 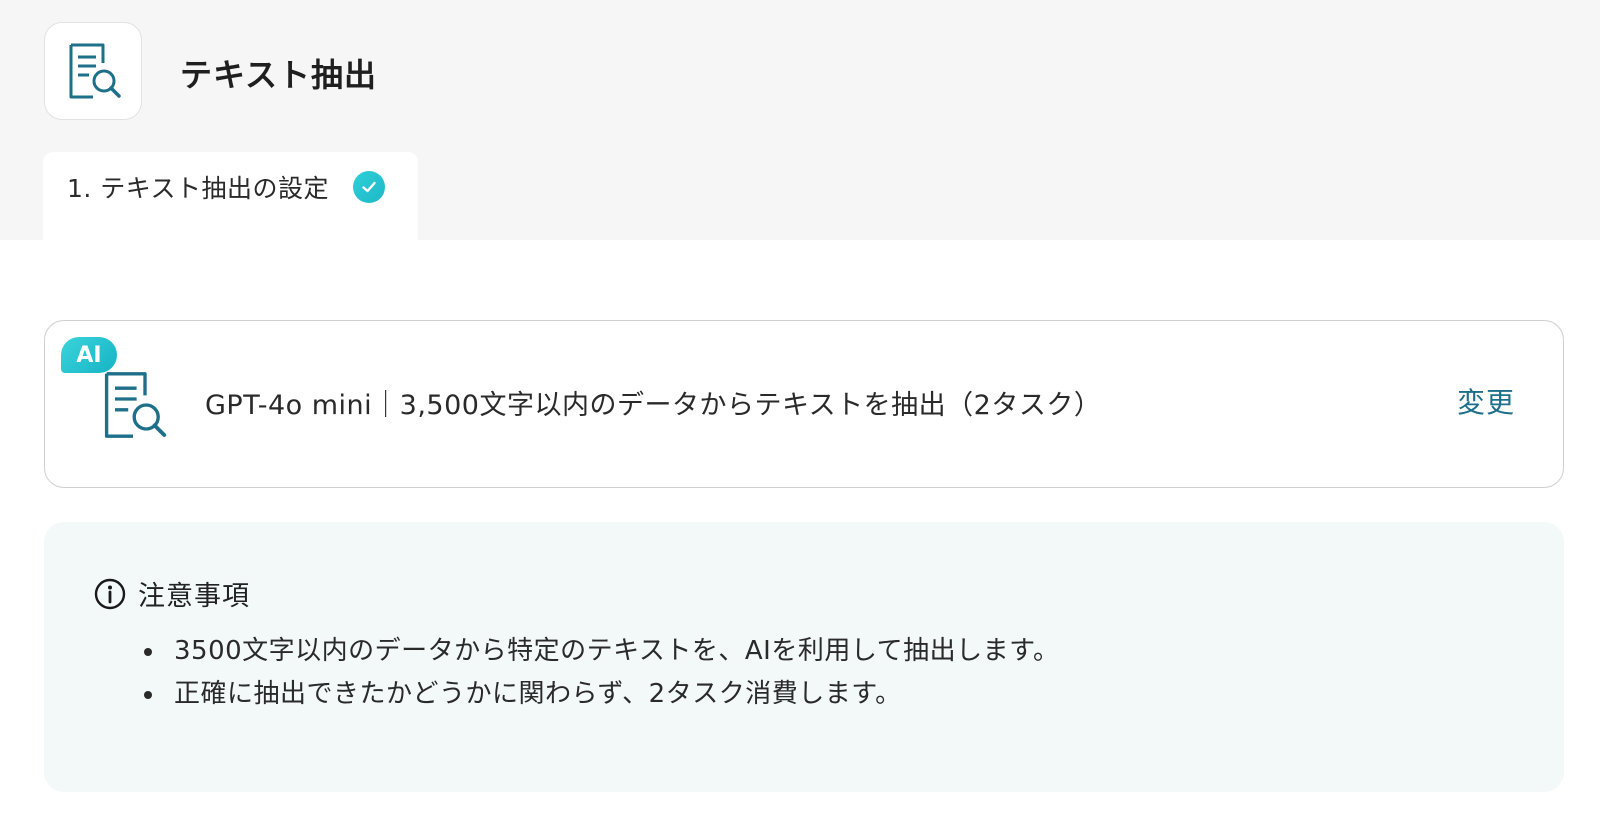 What do you see at coordinates (601, 694) in the screenshot?
I see `list-item: 正確に抽出できたかどうかに関わらず、2タスク消費します。` at bounding box center [601, 694].